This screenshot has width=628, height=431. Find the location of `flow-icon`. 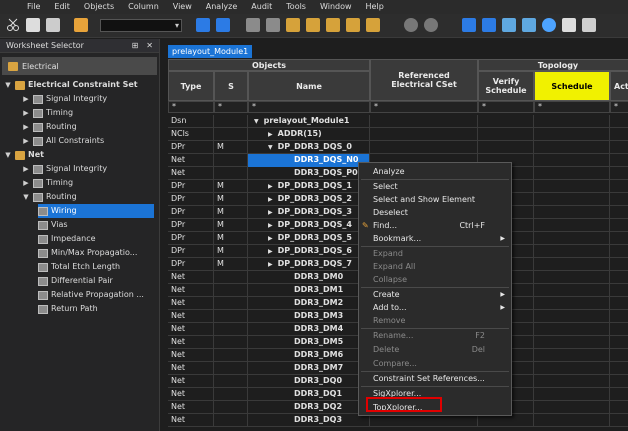

flow-icon is located at coordinates (223, 25).